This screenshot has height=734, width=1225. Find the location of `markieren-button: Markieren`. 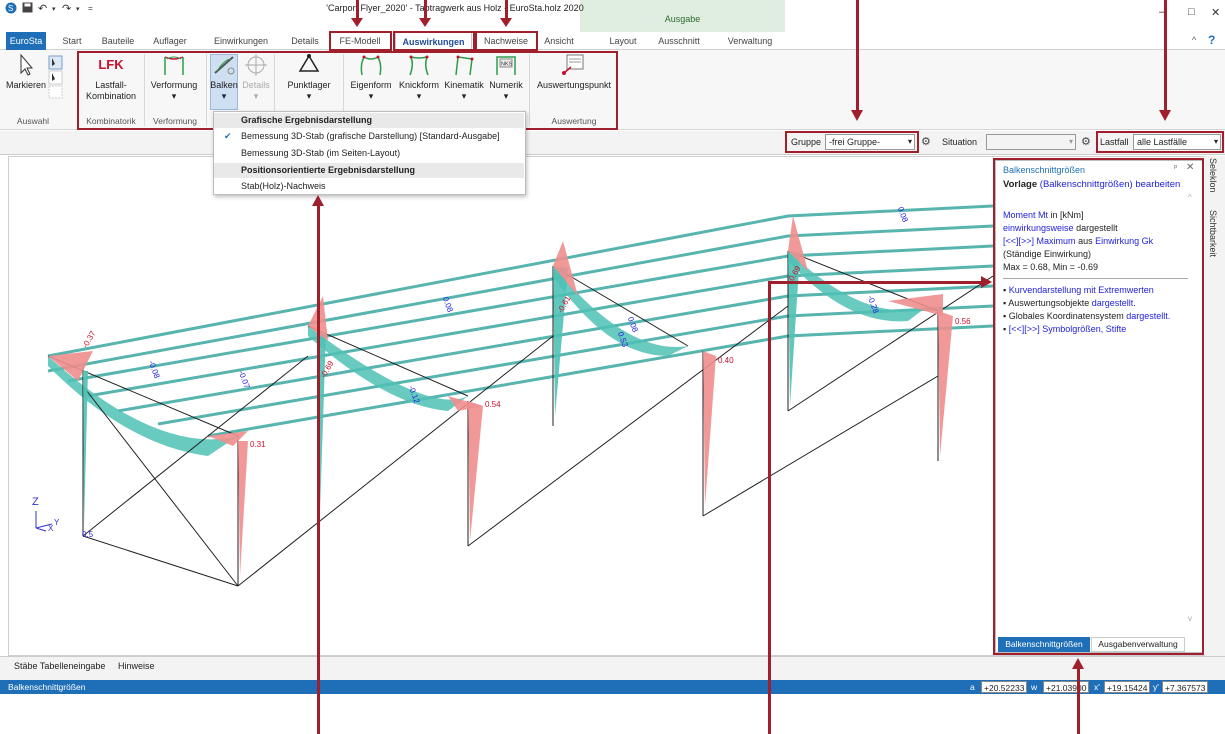

markieren-button: Markieren is located at coordinates (26, 72).